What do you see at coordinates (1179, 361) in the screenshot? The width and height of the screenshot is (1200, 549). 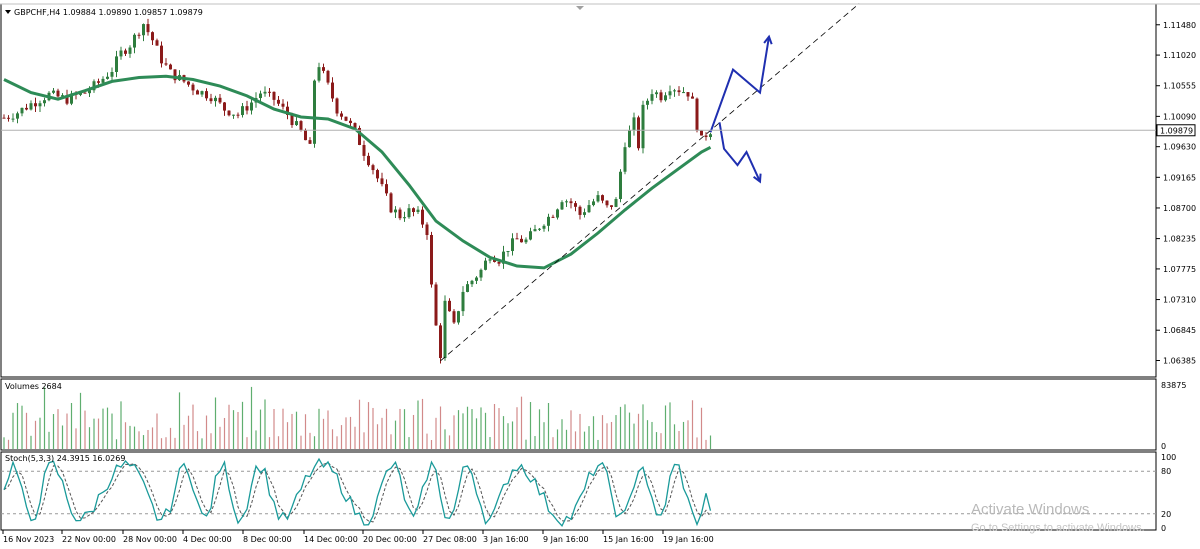 I see `price-tick-label: 1.06385` at bounding box center [1179, 361].